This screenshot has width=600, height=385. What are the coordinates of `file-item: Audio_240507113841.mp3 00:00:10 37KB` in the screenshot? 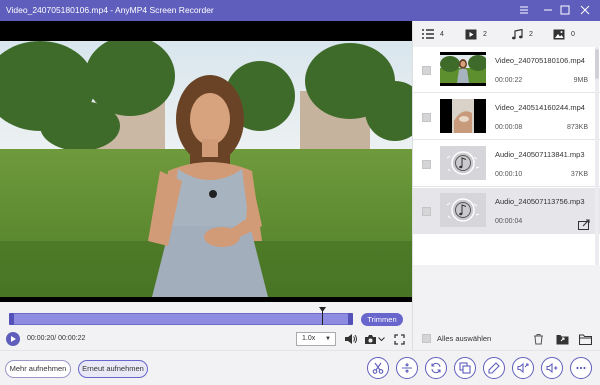 It's located at (506, 164).